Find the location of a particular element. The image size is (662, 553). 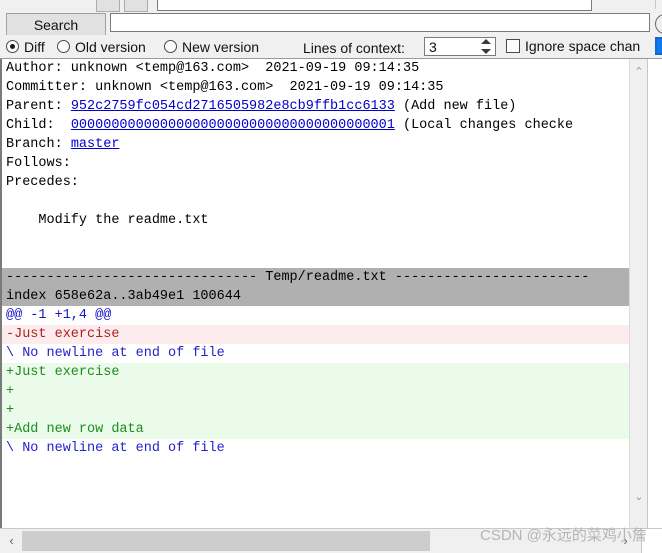

lines-of-context-label: Lines of context: is located at coordinates (354, 48).